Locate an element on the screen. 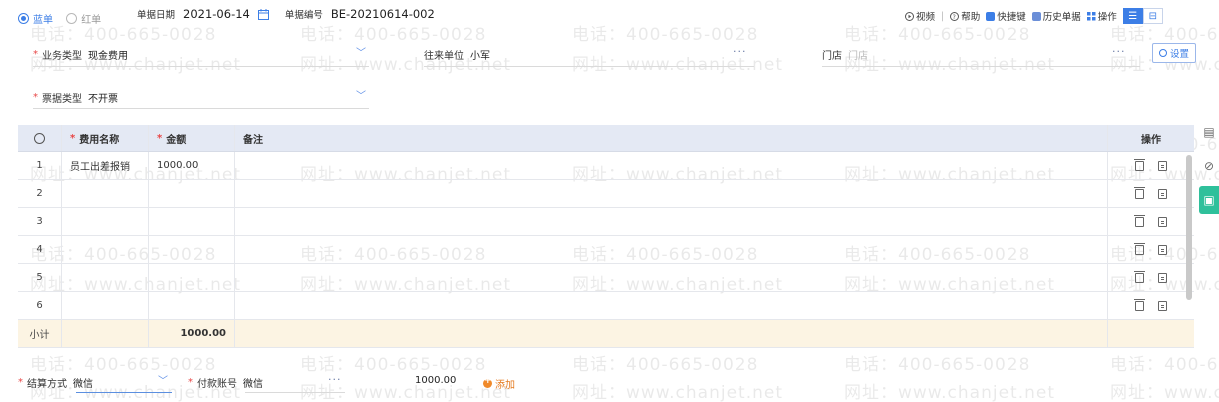  radio-red-bill: 红单 is located at coordinates (83, 18).